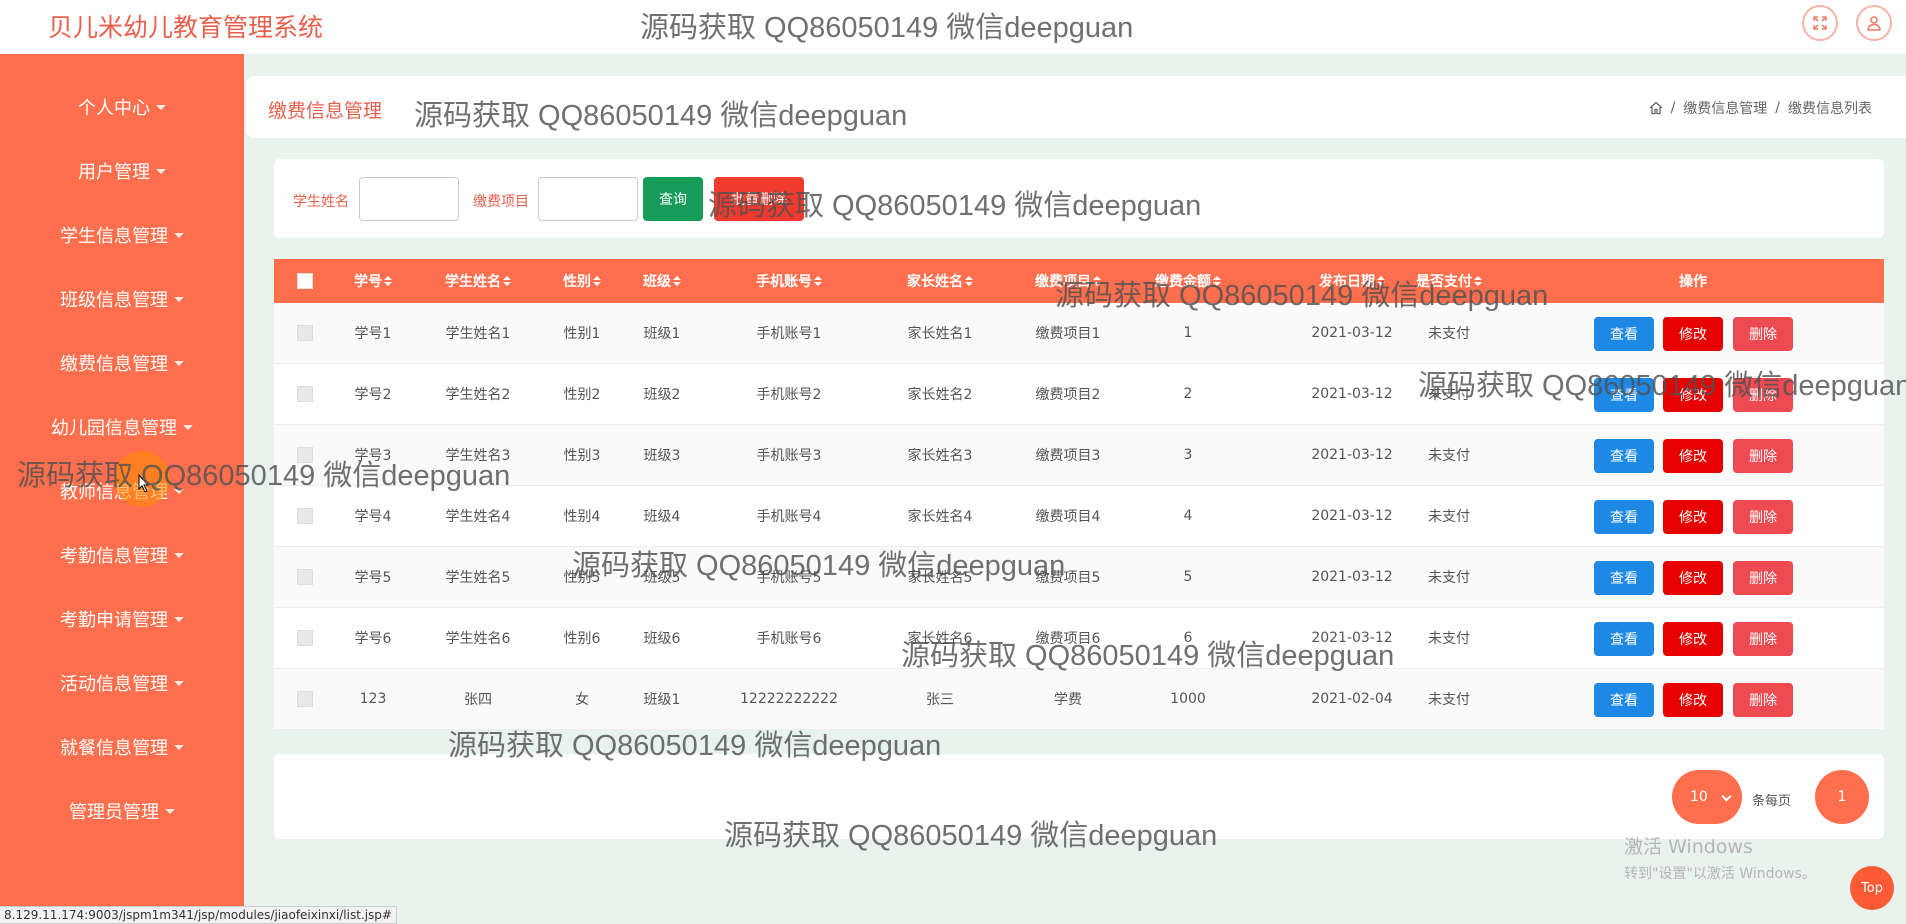  What do you see at coordinates (114, 428) in the screenshot?
I see `sidebar-item-label: 幼儿园信息管理` at bounding box center [114, 428].